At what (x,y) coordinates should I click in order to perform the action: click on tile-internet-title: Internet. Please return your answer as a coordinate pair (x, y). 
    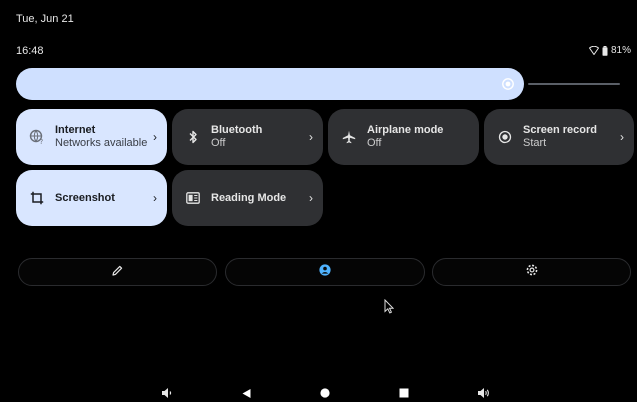
    Looking at the image, I should click on (75, 130).